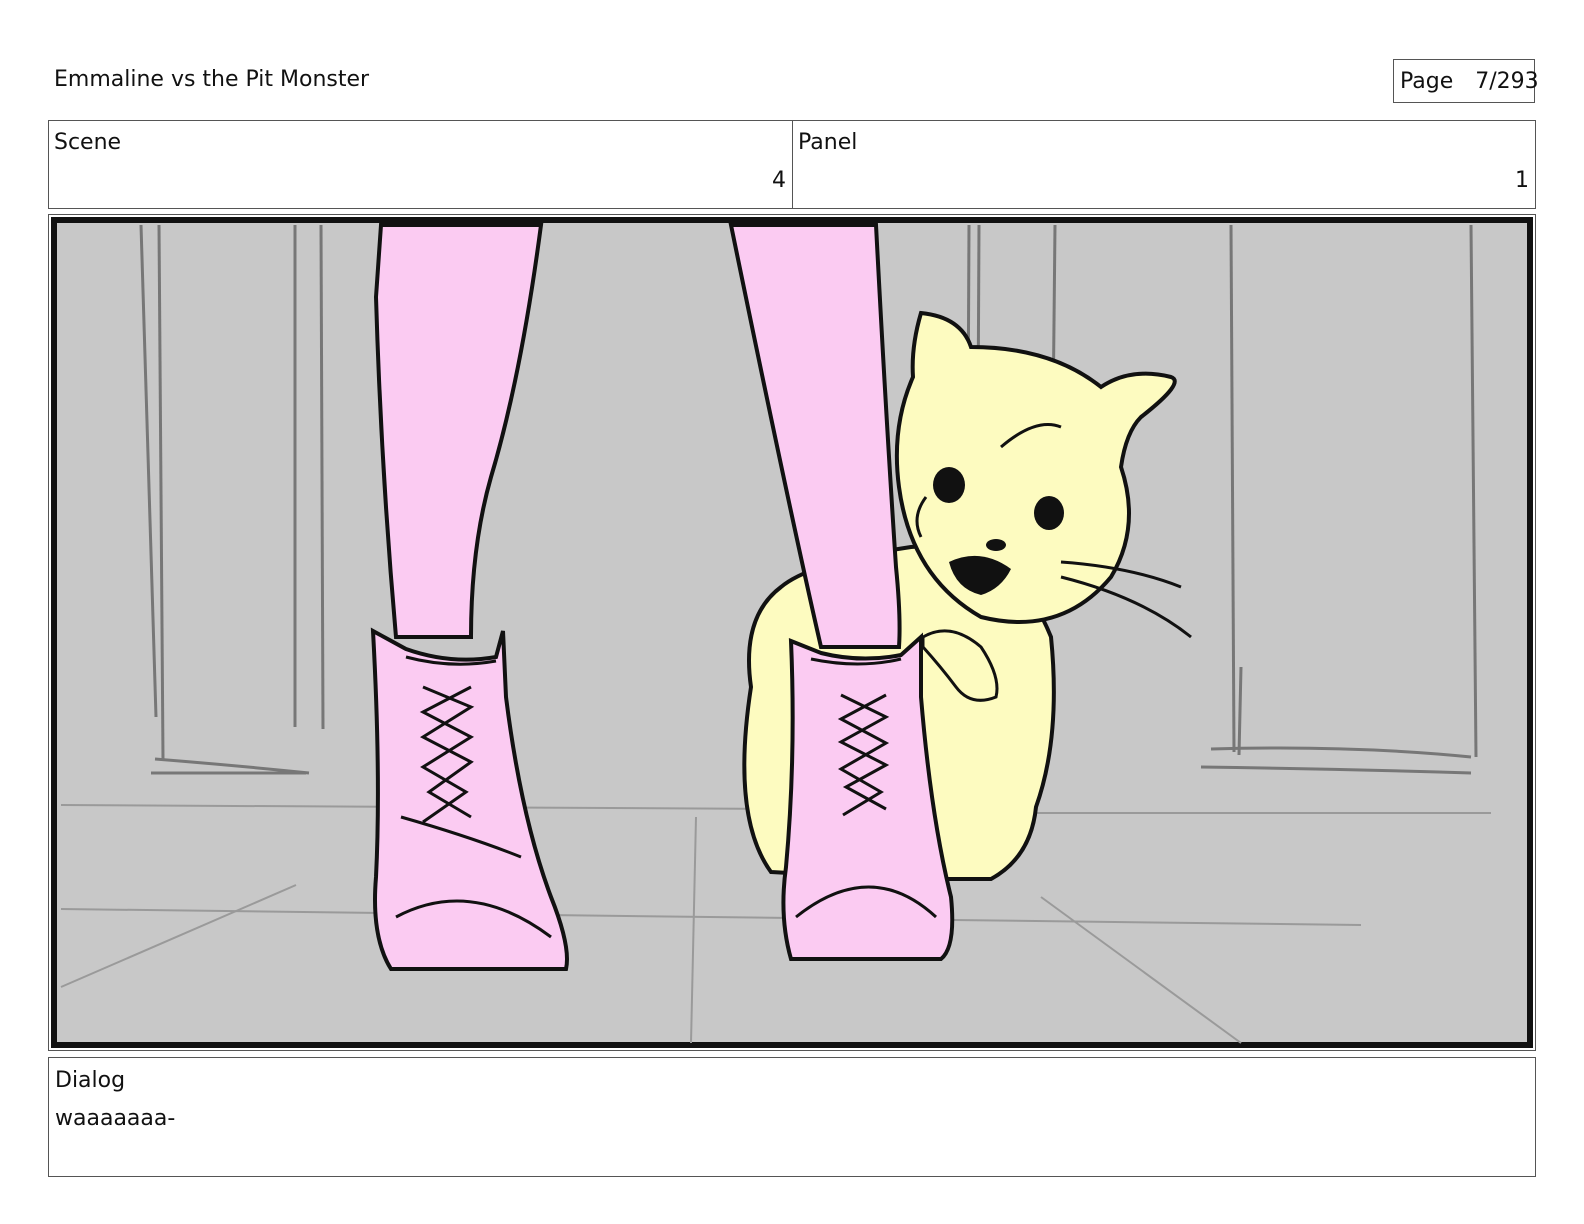 This screenshot has height=1224, width=1584. Describe the element at coordinates (1427, 81) in the screenshot. I see `page-label: Page` at that location.